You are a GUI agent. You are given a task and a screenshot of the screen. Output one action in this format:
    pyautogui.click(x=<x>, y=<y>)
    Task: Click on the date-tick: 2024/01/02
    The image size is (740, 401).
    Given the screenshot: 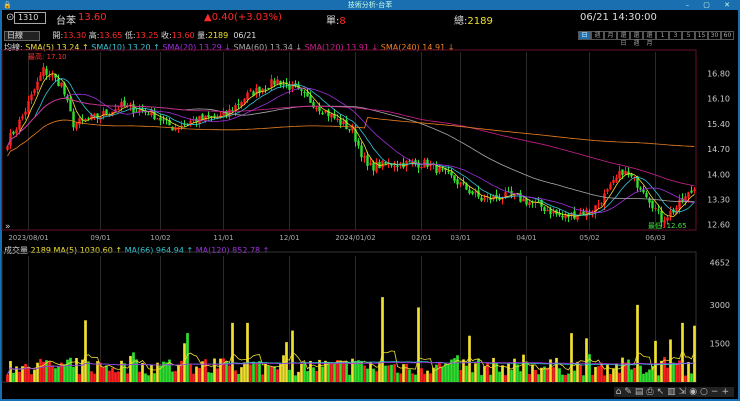 What is the action you would take?
    pyautogui.click(x=355, y=238)
    